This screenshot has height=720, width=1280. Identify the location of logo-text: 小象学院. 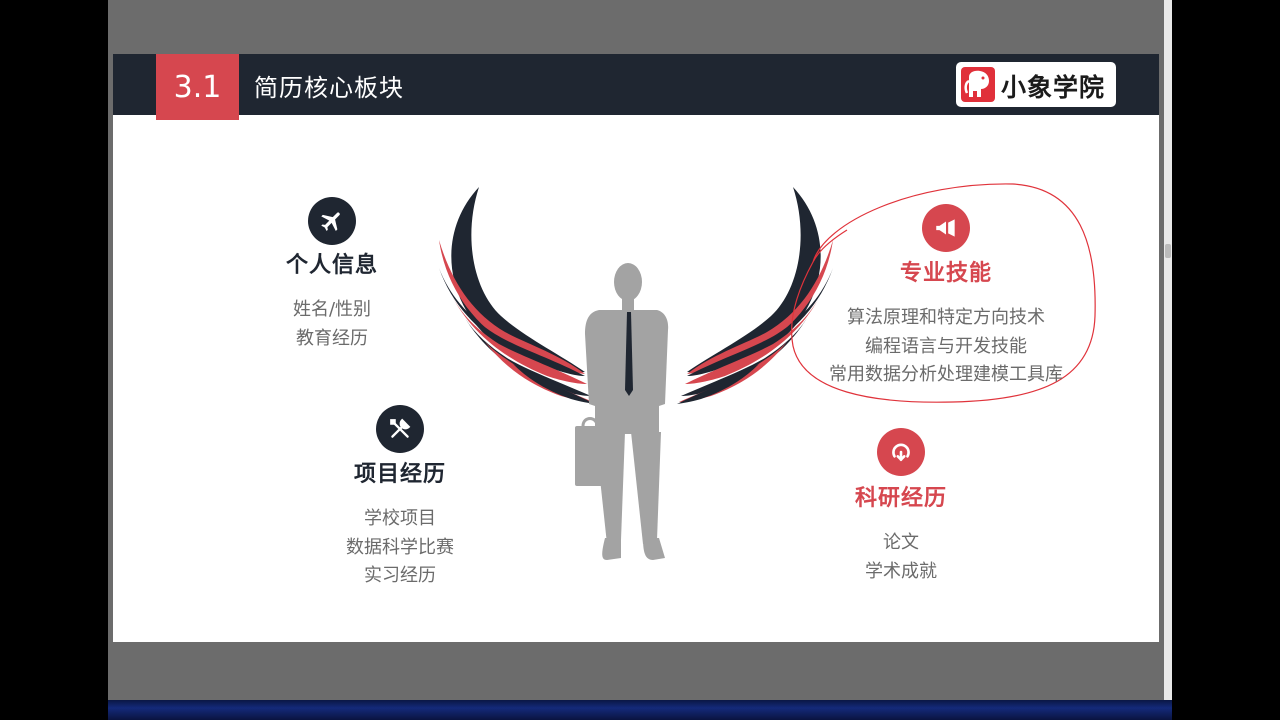
(1053, 87).